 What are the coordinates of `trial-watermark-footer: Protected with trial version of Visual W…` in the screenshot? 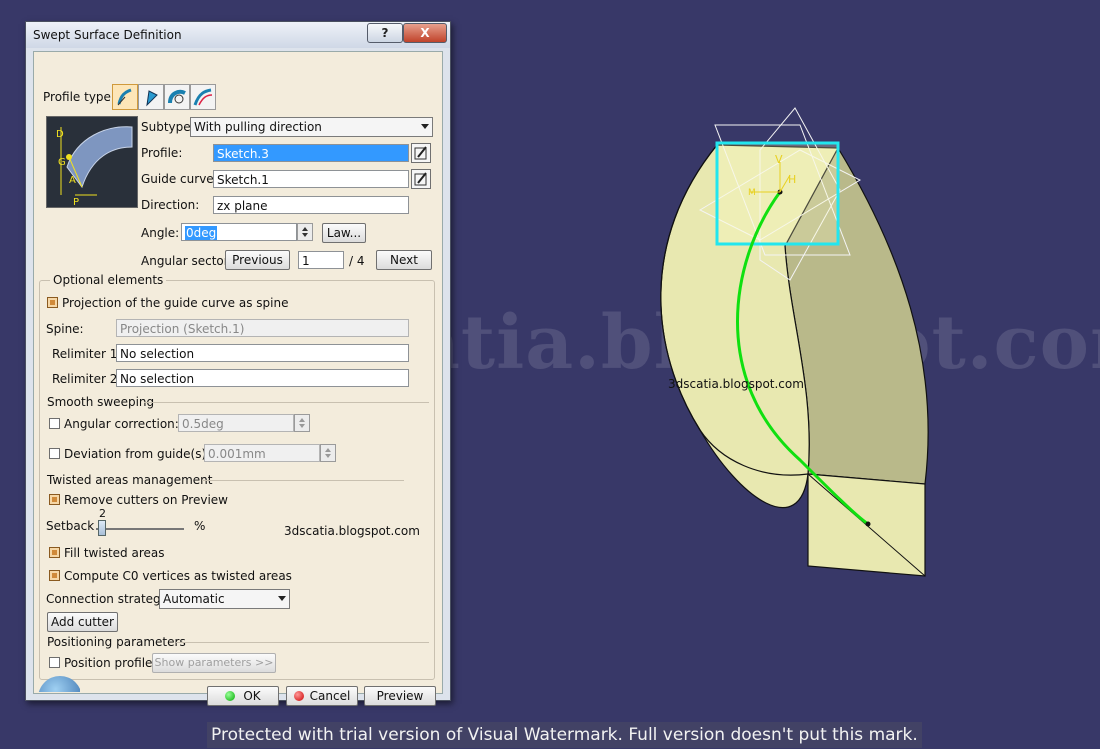 It's located at (564, 735).